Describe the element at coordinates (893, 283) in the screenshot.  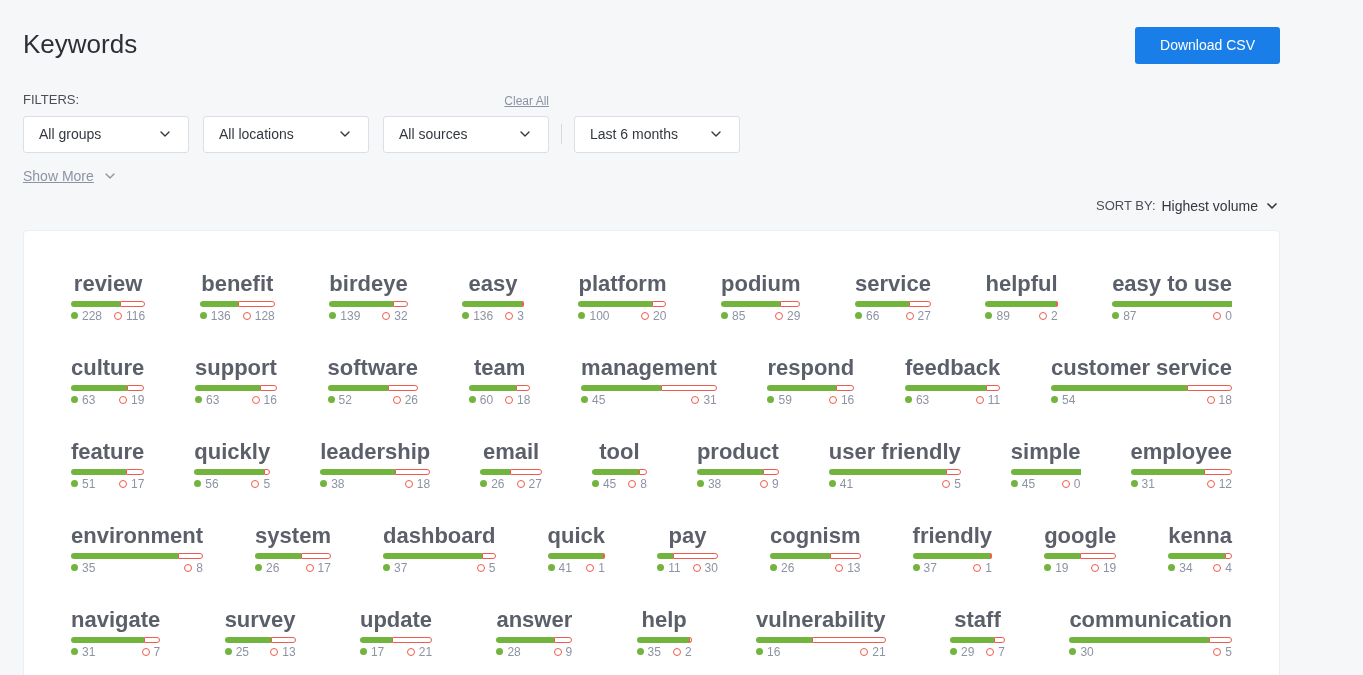
I see `keyword: service` at that location.